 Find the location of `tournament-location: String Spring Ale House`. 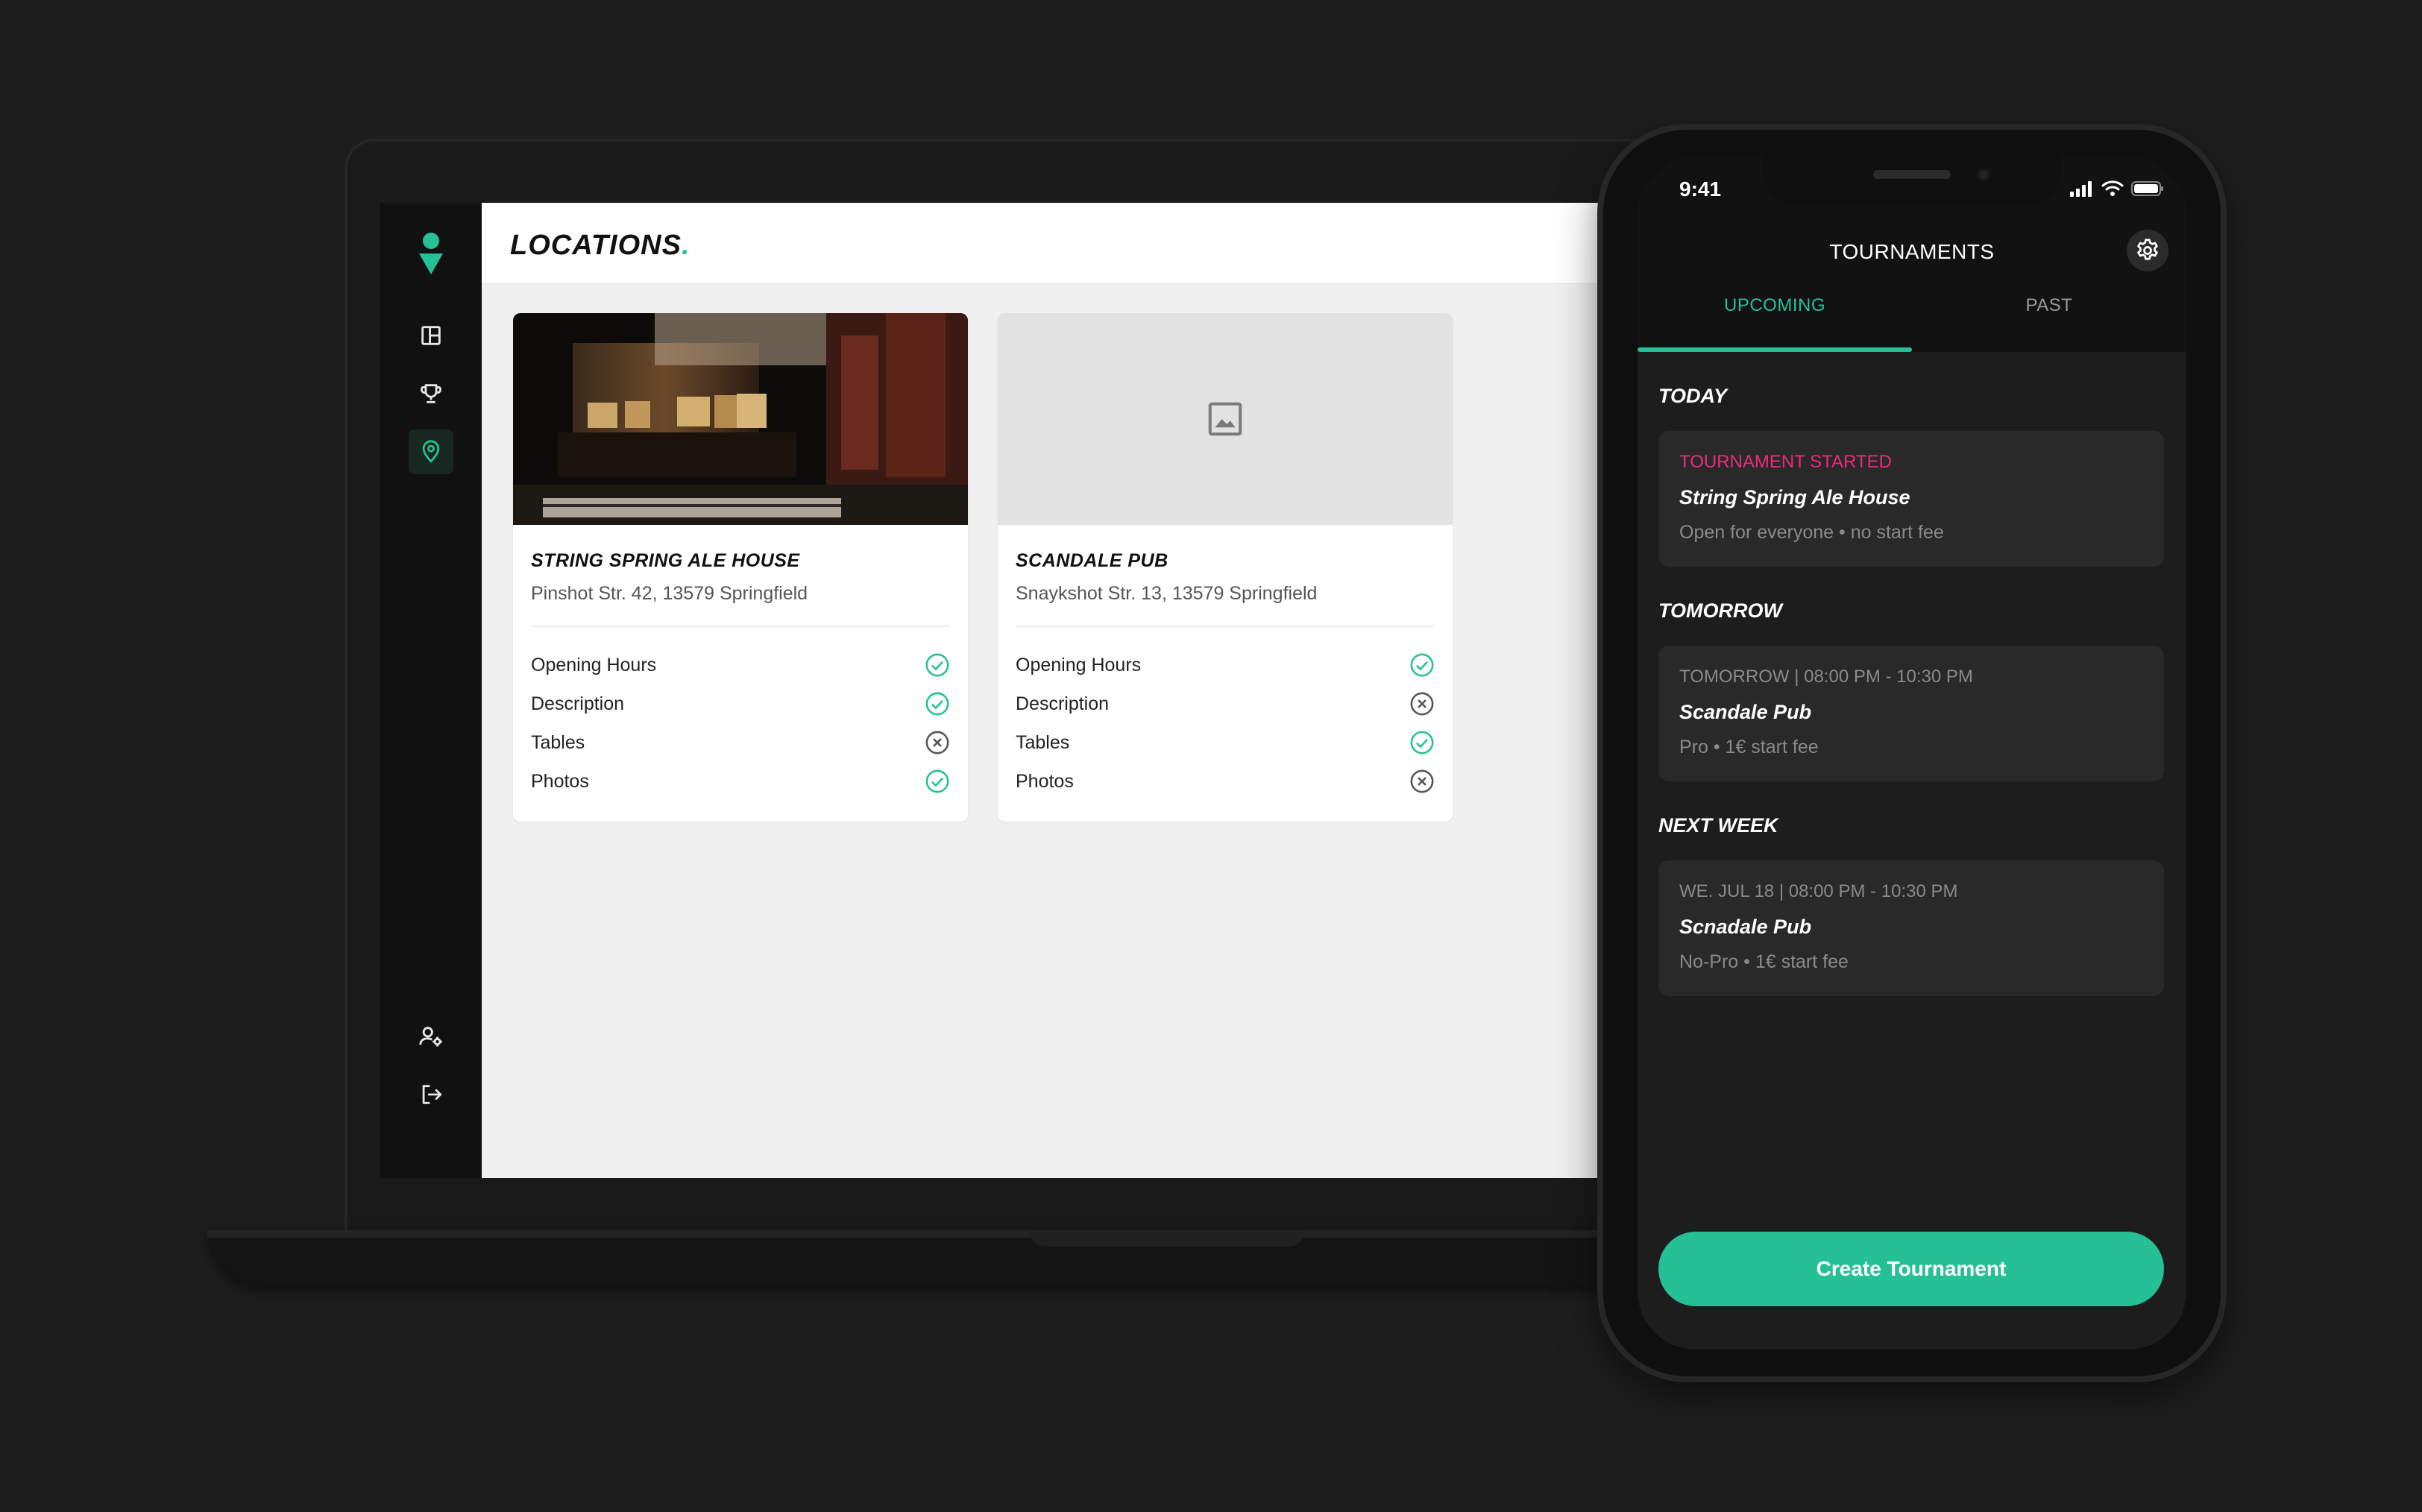

tournament-location: String Spring Ale House is located at coordinates (1794, 497).